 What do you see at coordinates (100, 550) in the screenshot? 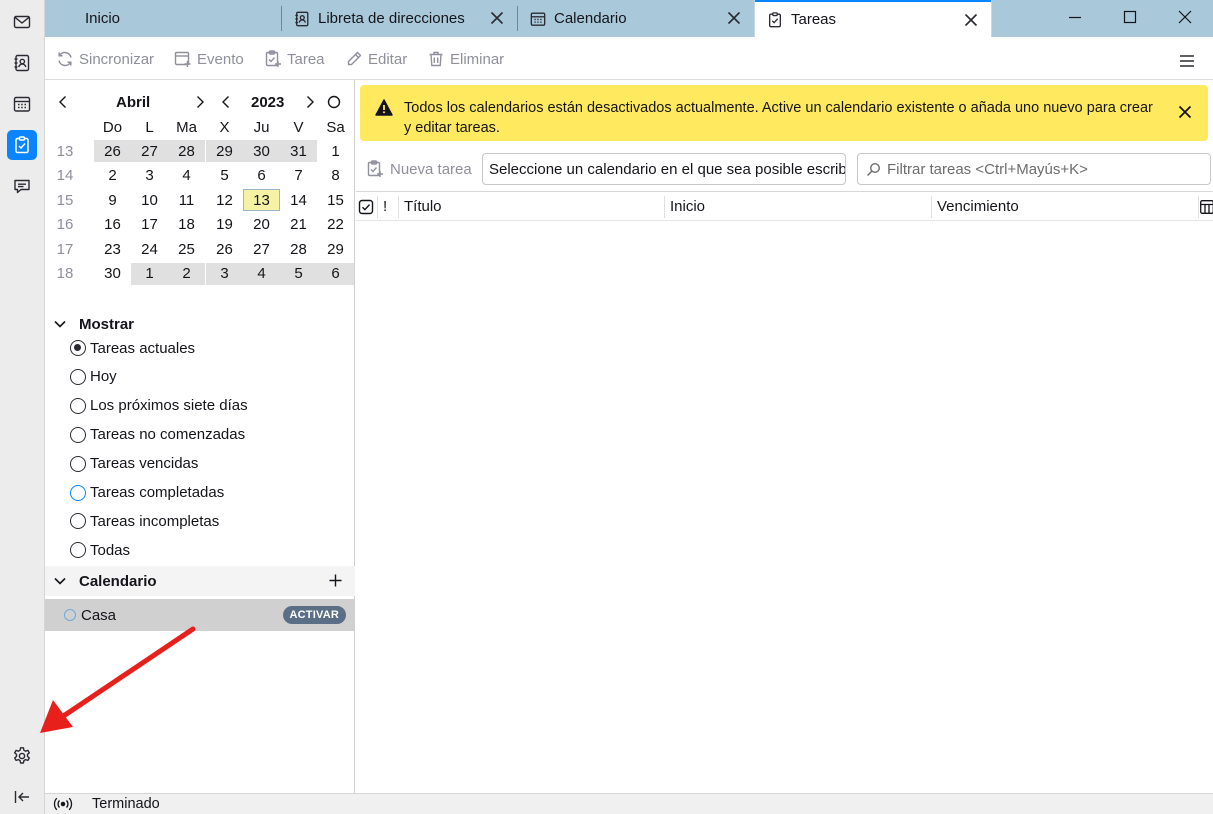
I see `filter-option: Todas` at bounding box center [100, 550].